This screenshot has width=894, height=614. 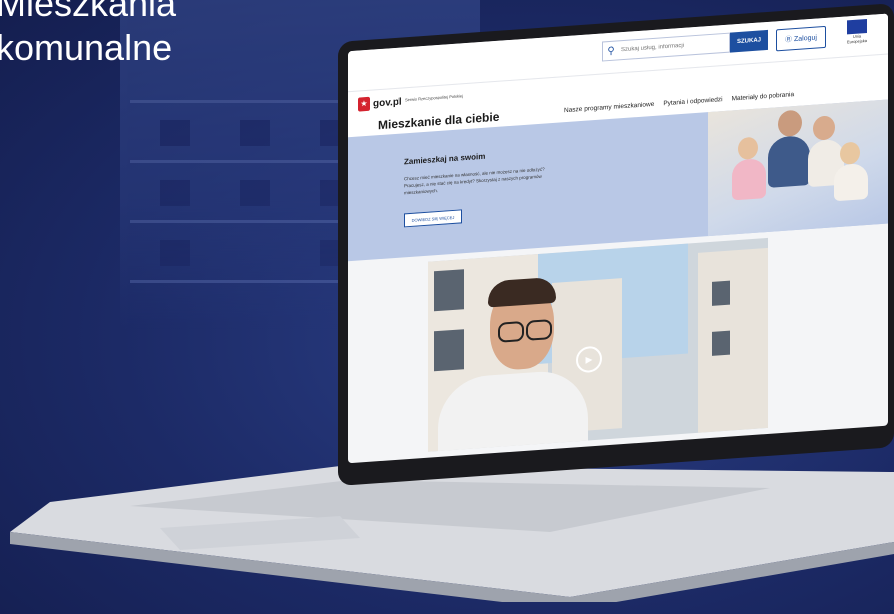 I want to click on search-box: ⚲, so click(x=666, y=47).